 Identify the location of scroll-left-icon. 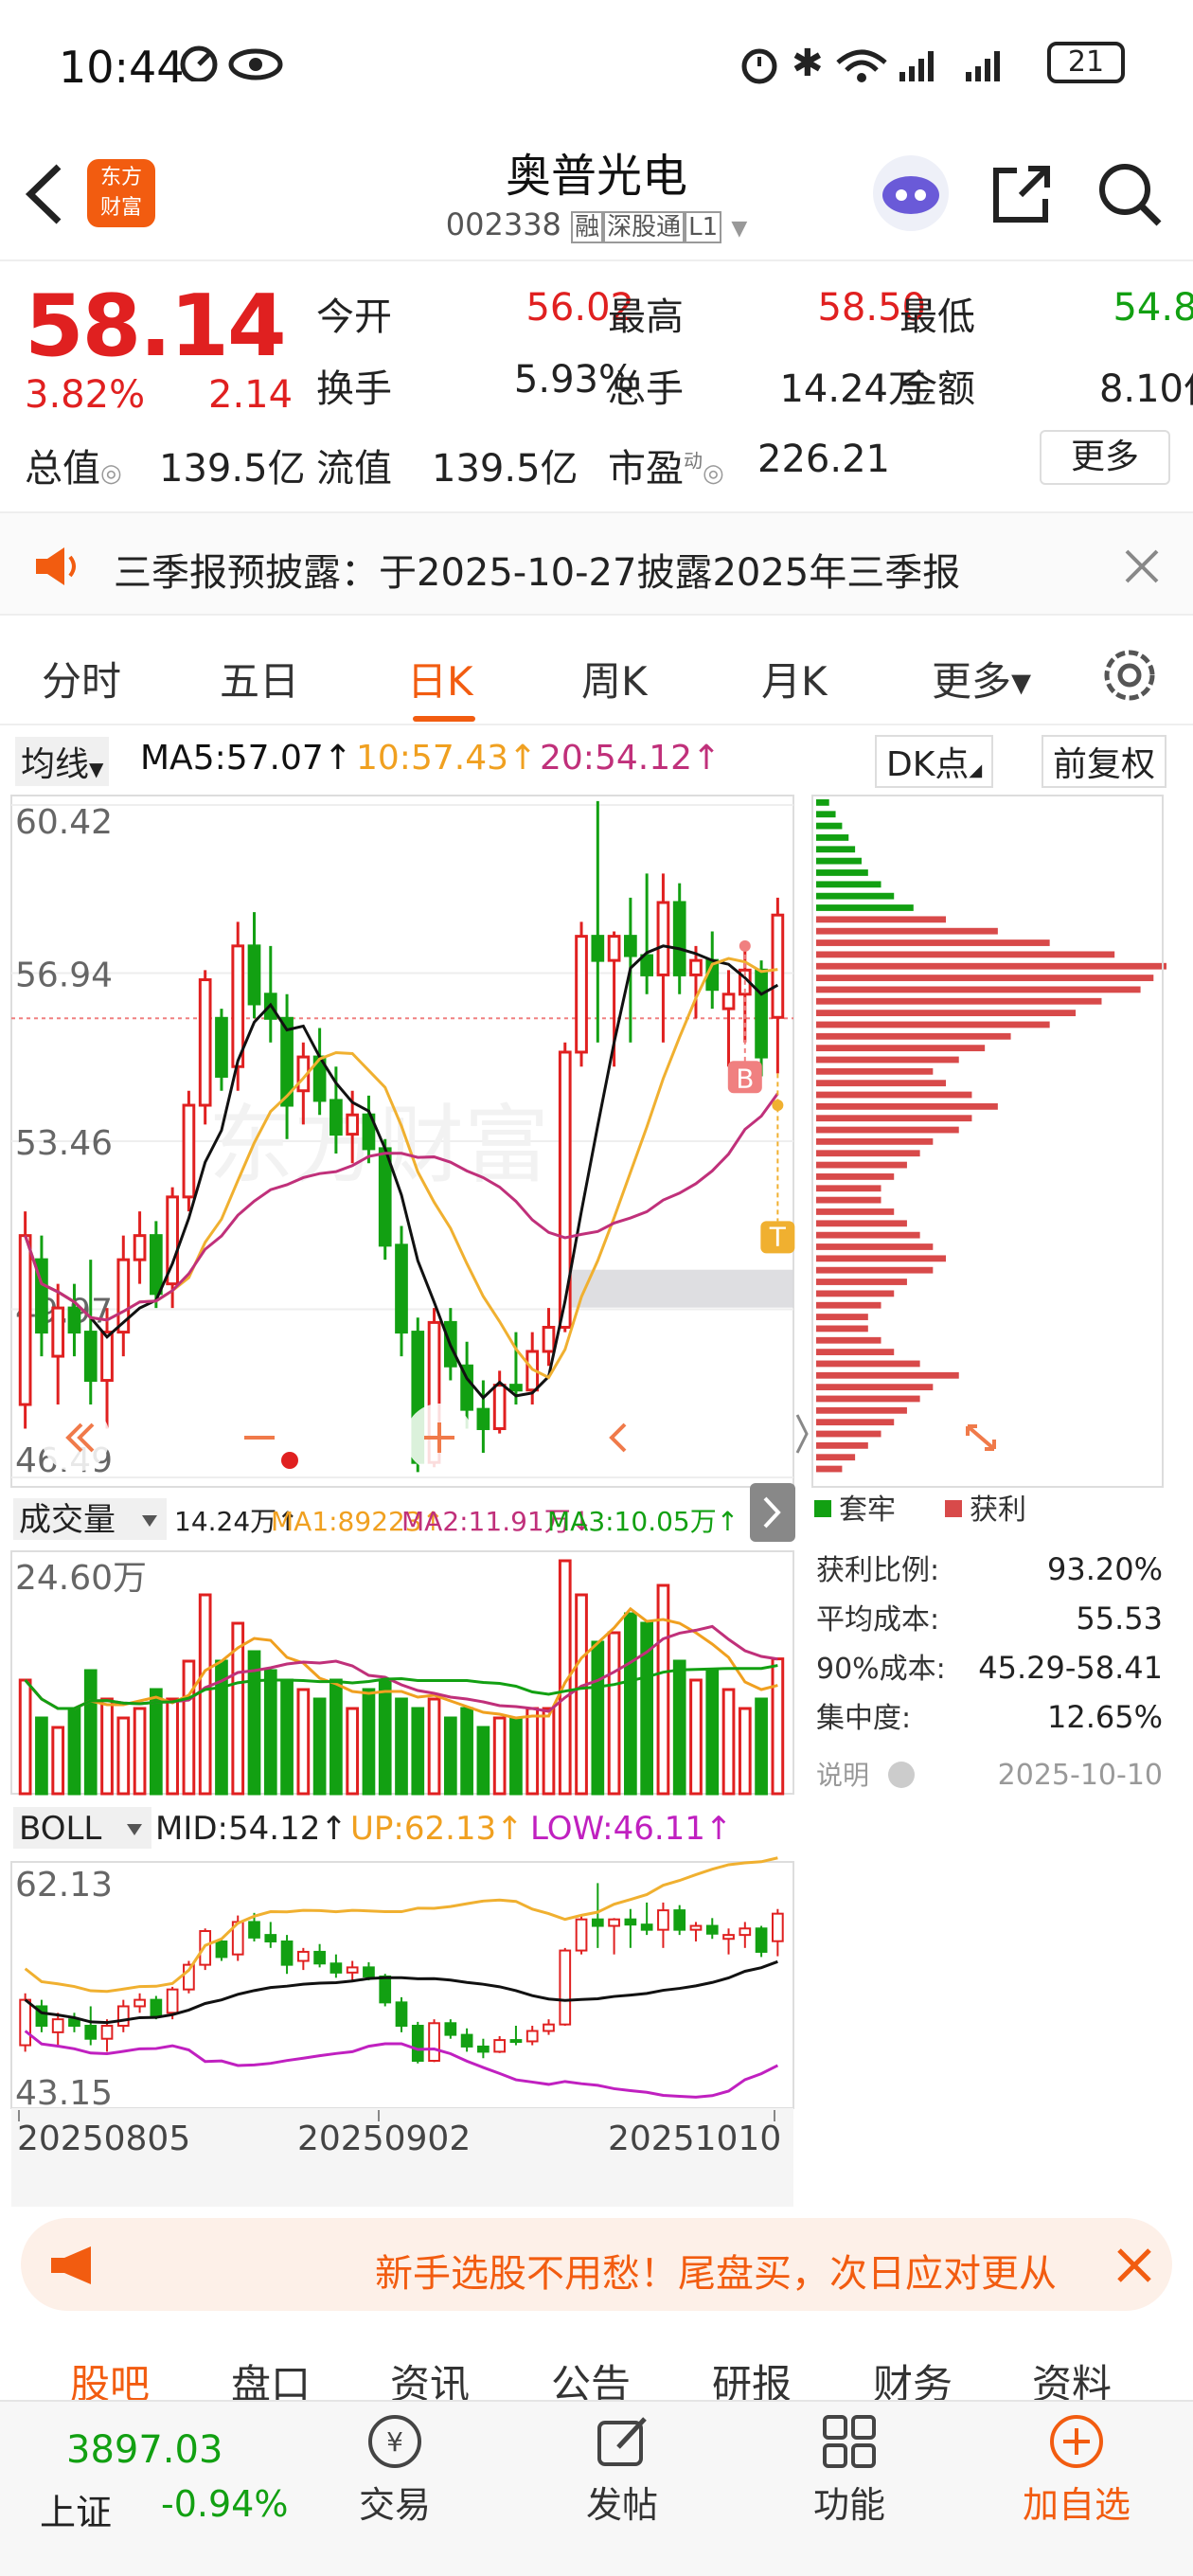
(76, 1438).